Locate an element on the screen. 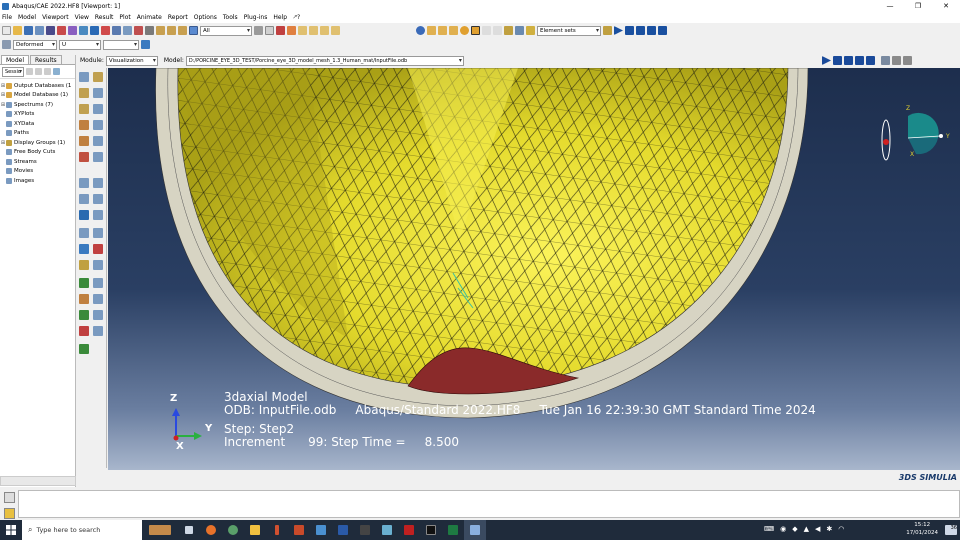 This screenshot has height=540, width=960. menu-model: Model is located at coordinates (27, 17).